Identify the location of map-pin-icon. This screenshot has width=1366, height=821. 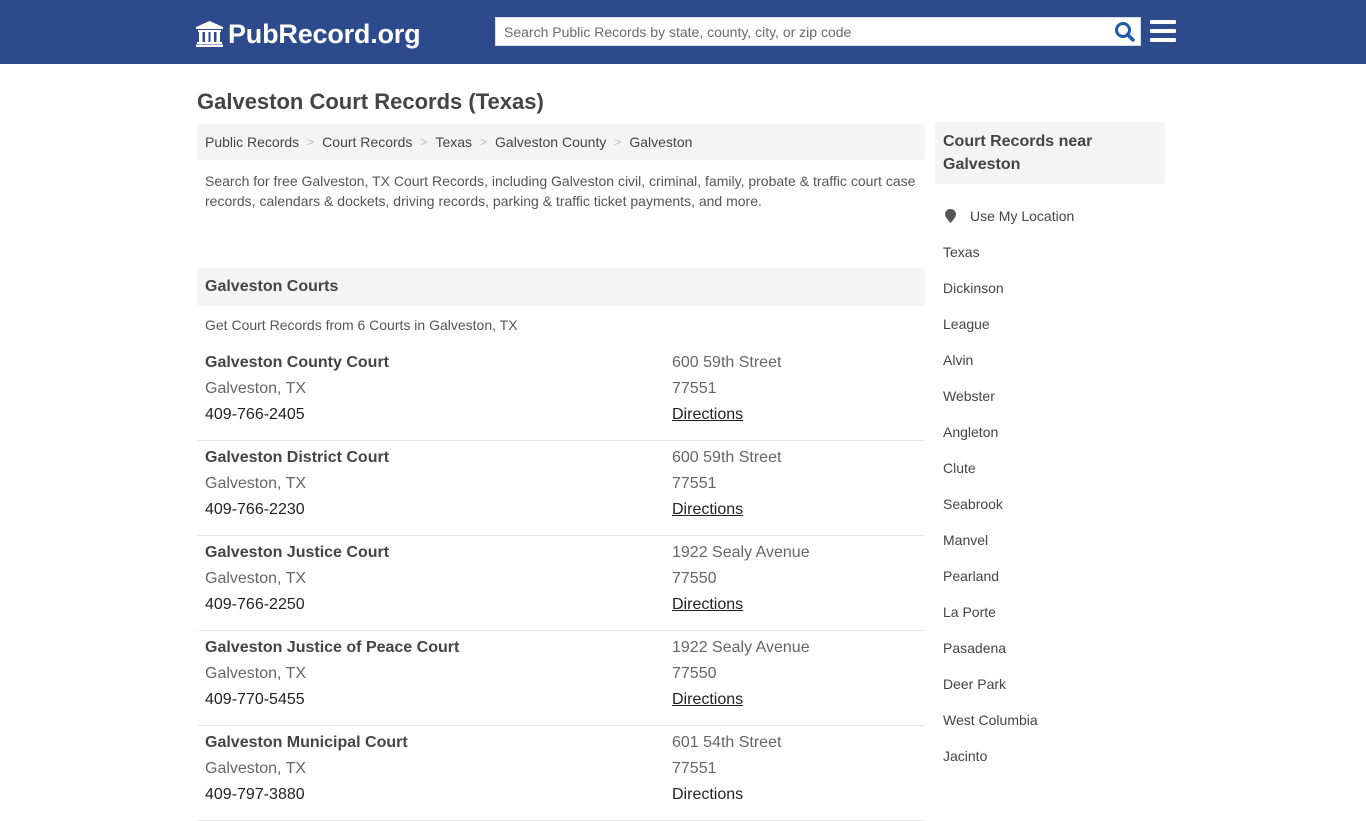
(950, 216).